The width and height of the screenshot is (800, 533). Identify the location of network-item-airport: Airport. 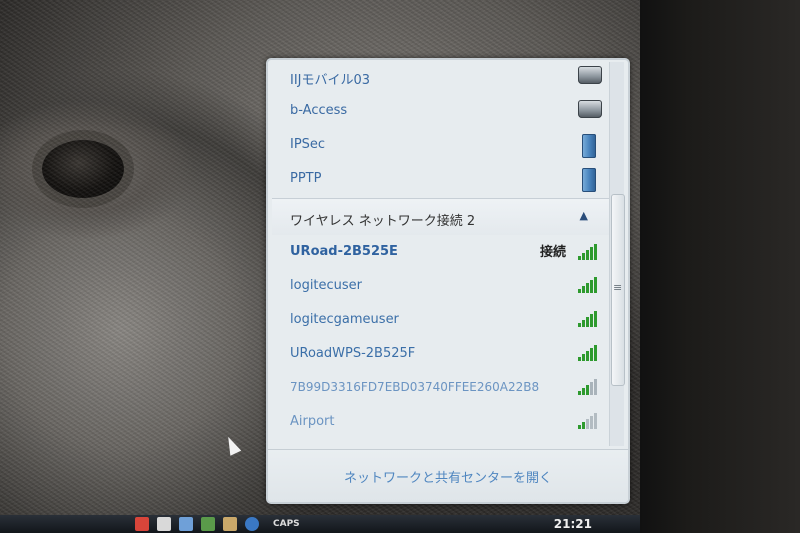
(441, 422).